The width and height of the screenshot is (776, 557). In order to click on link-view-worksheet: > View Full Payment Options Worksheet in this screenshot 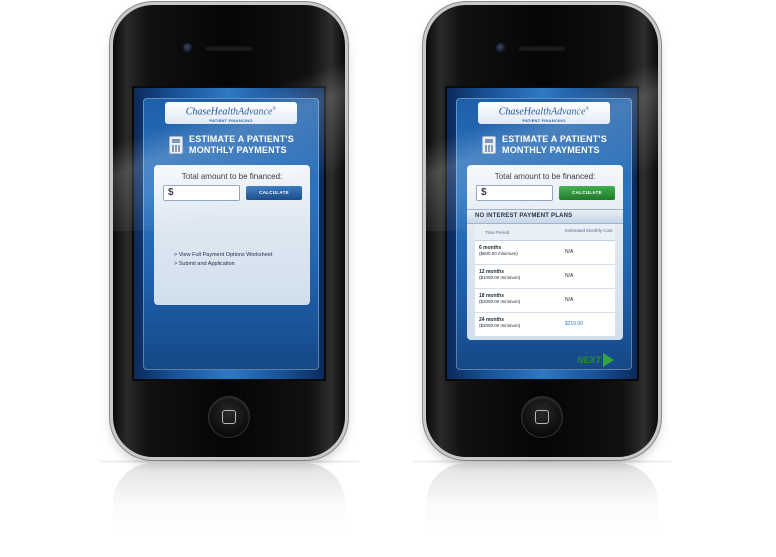, I will do `click(223, 255)`.